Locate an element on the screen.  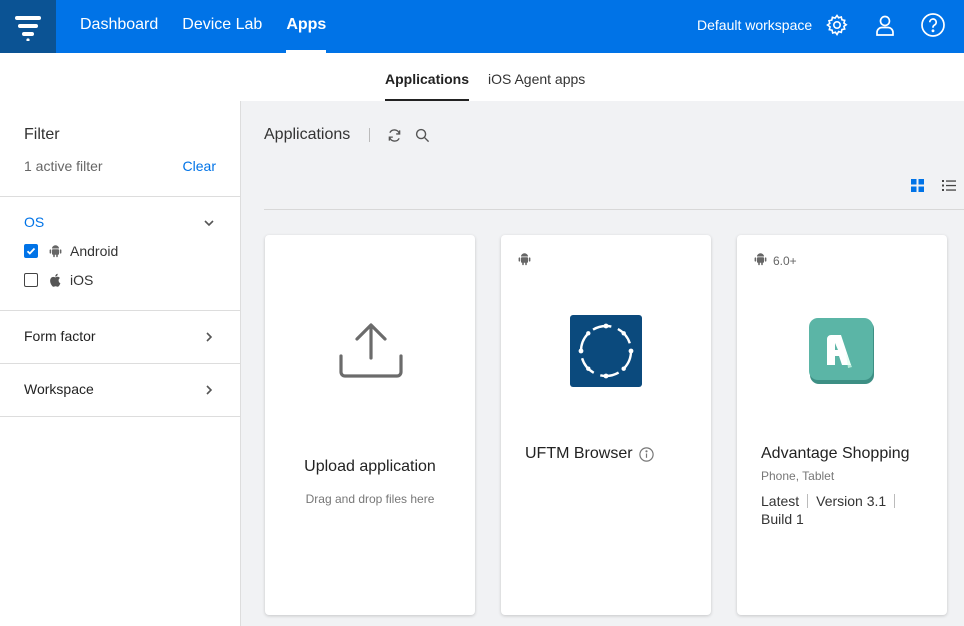
filter-section-form-factor: Form factor is located at coordinates (120, 337).